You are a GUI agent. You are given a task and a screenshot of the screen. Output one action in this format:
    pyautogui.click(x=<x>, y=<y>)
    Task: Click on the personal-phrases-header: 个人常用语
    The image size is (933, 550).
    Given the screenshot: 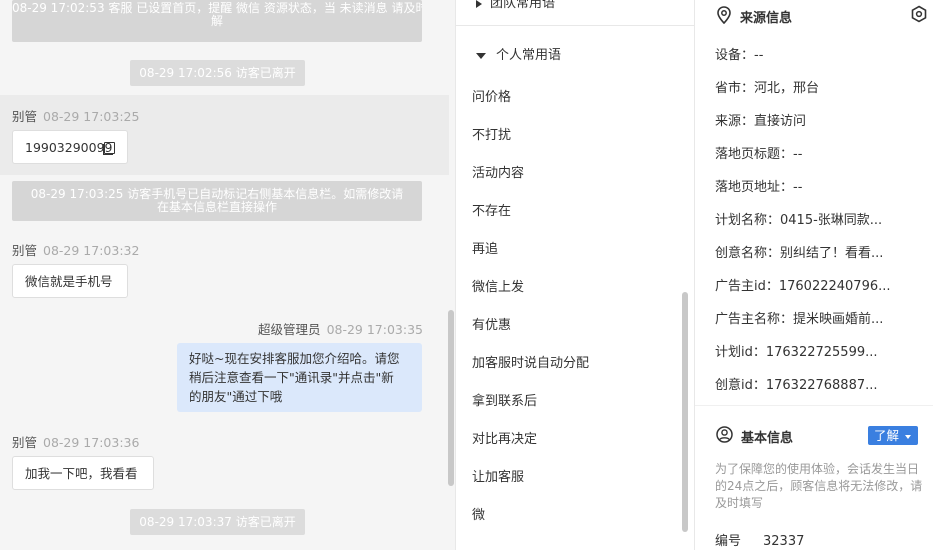 What is the action you would take?
    pyautogui.click(x=518, y=53)
    